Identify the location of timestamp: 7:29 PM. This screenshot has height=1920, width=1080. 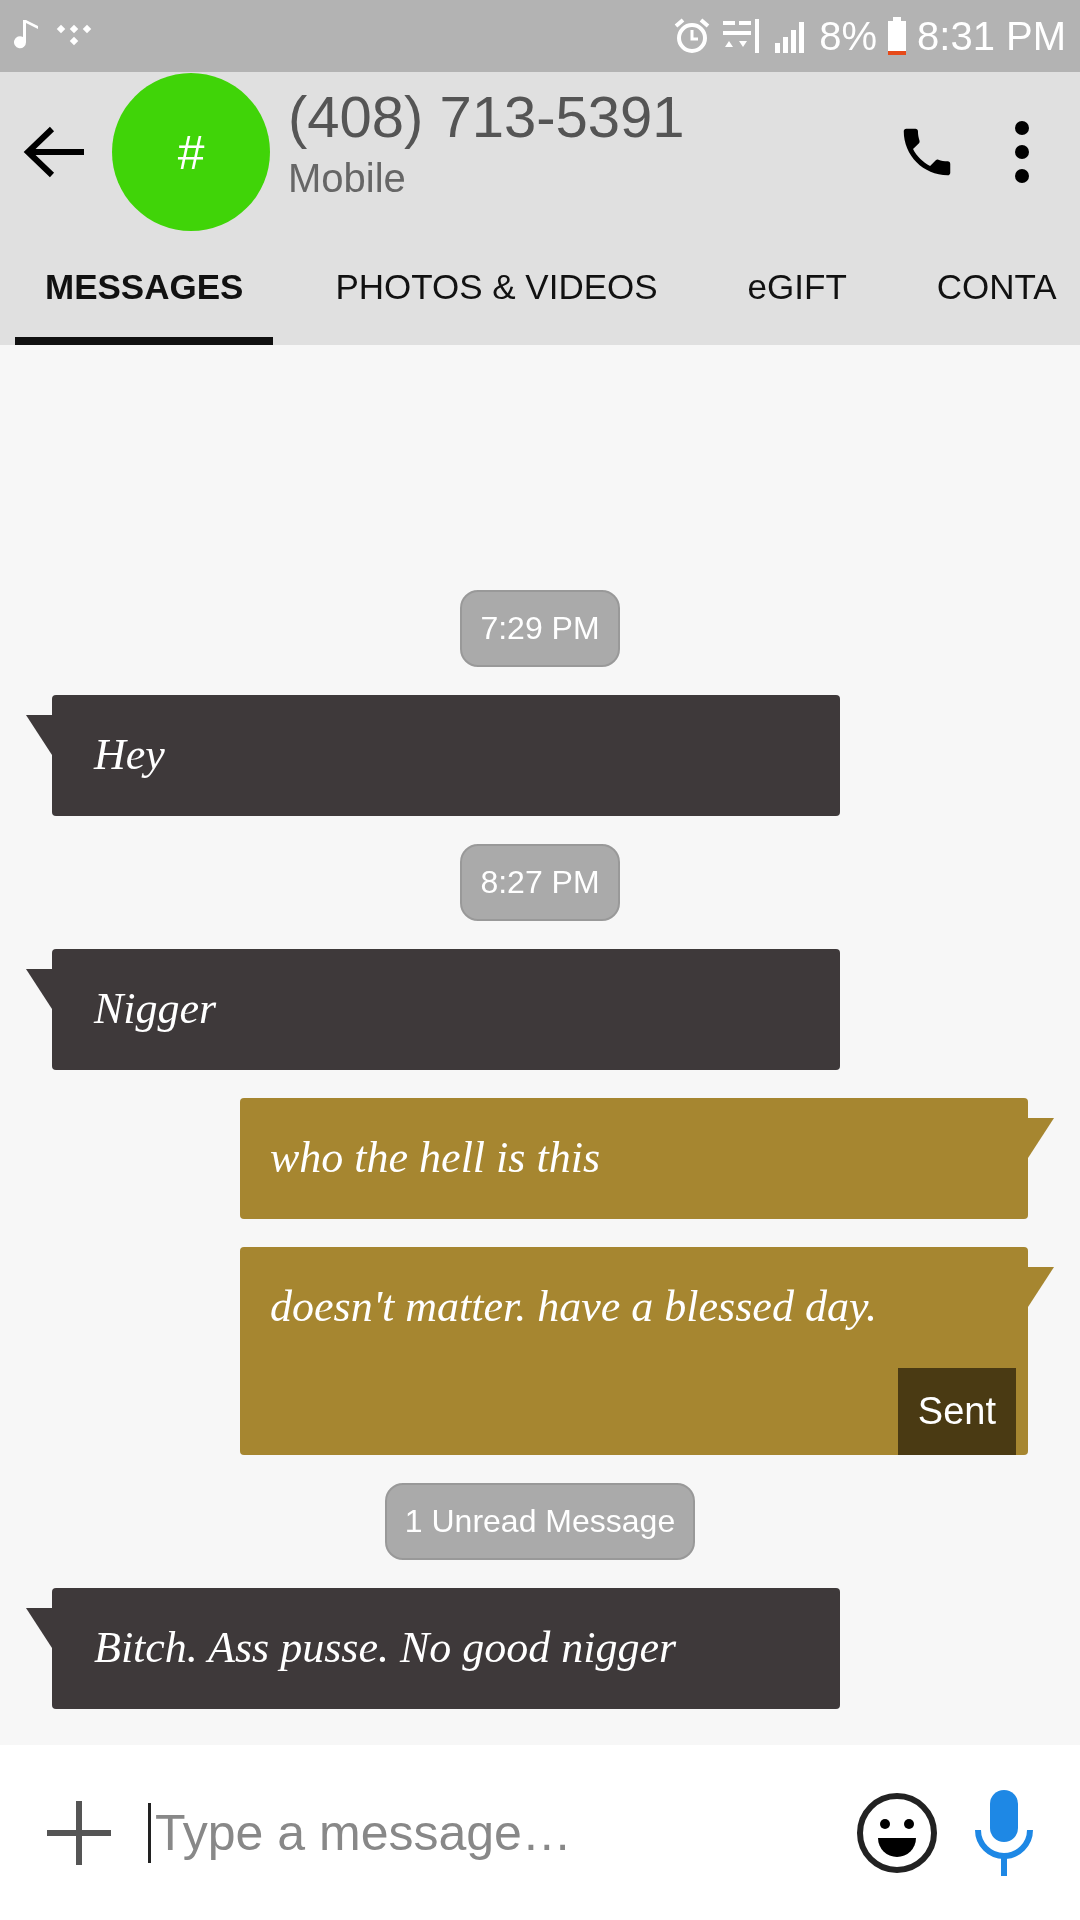
(540, 628).